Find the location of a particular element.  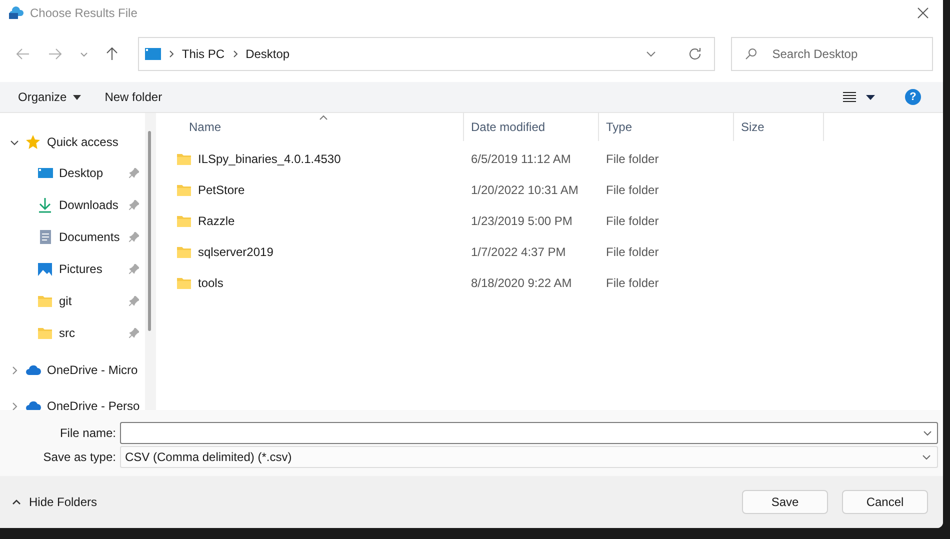

file-name: PetStore is located at coordinates (221, 189).